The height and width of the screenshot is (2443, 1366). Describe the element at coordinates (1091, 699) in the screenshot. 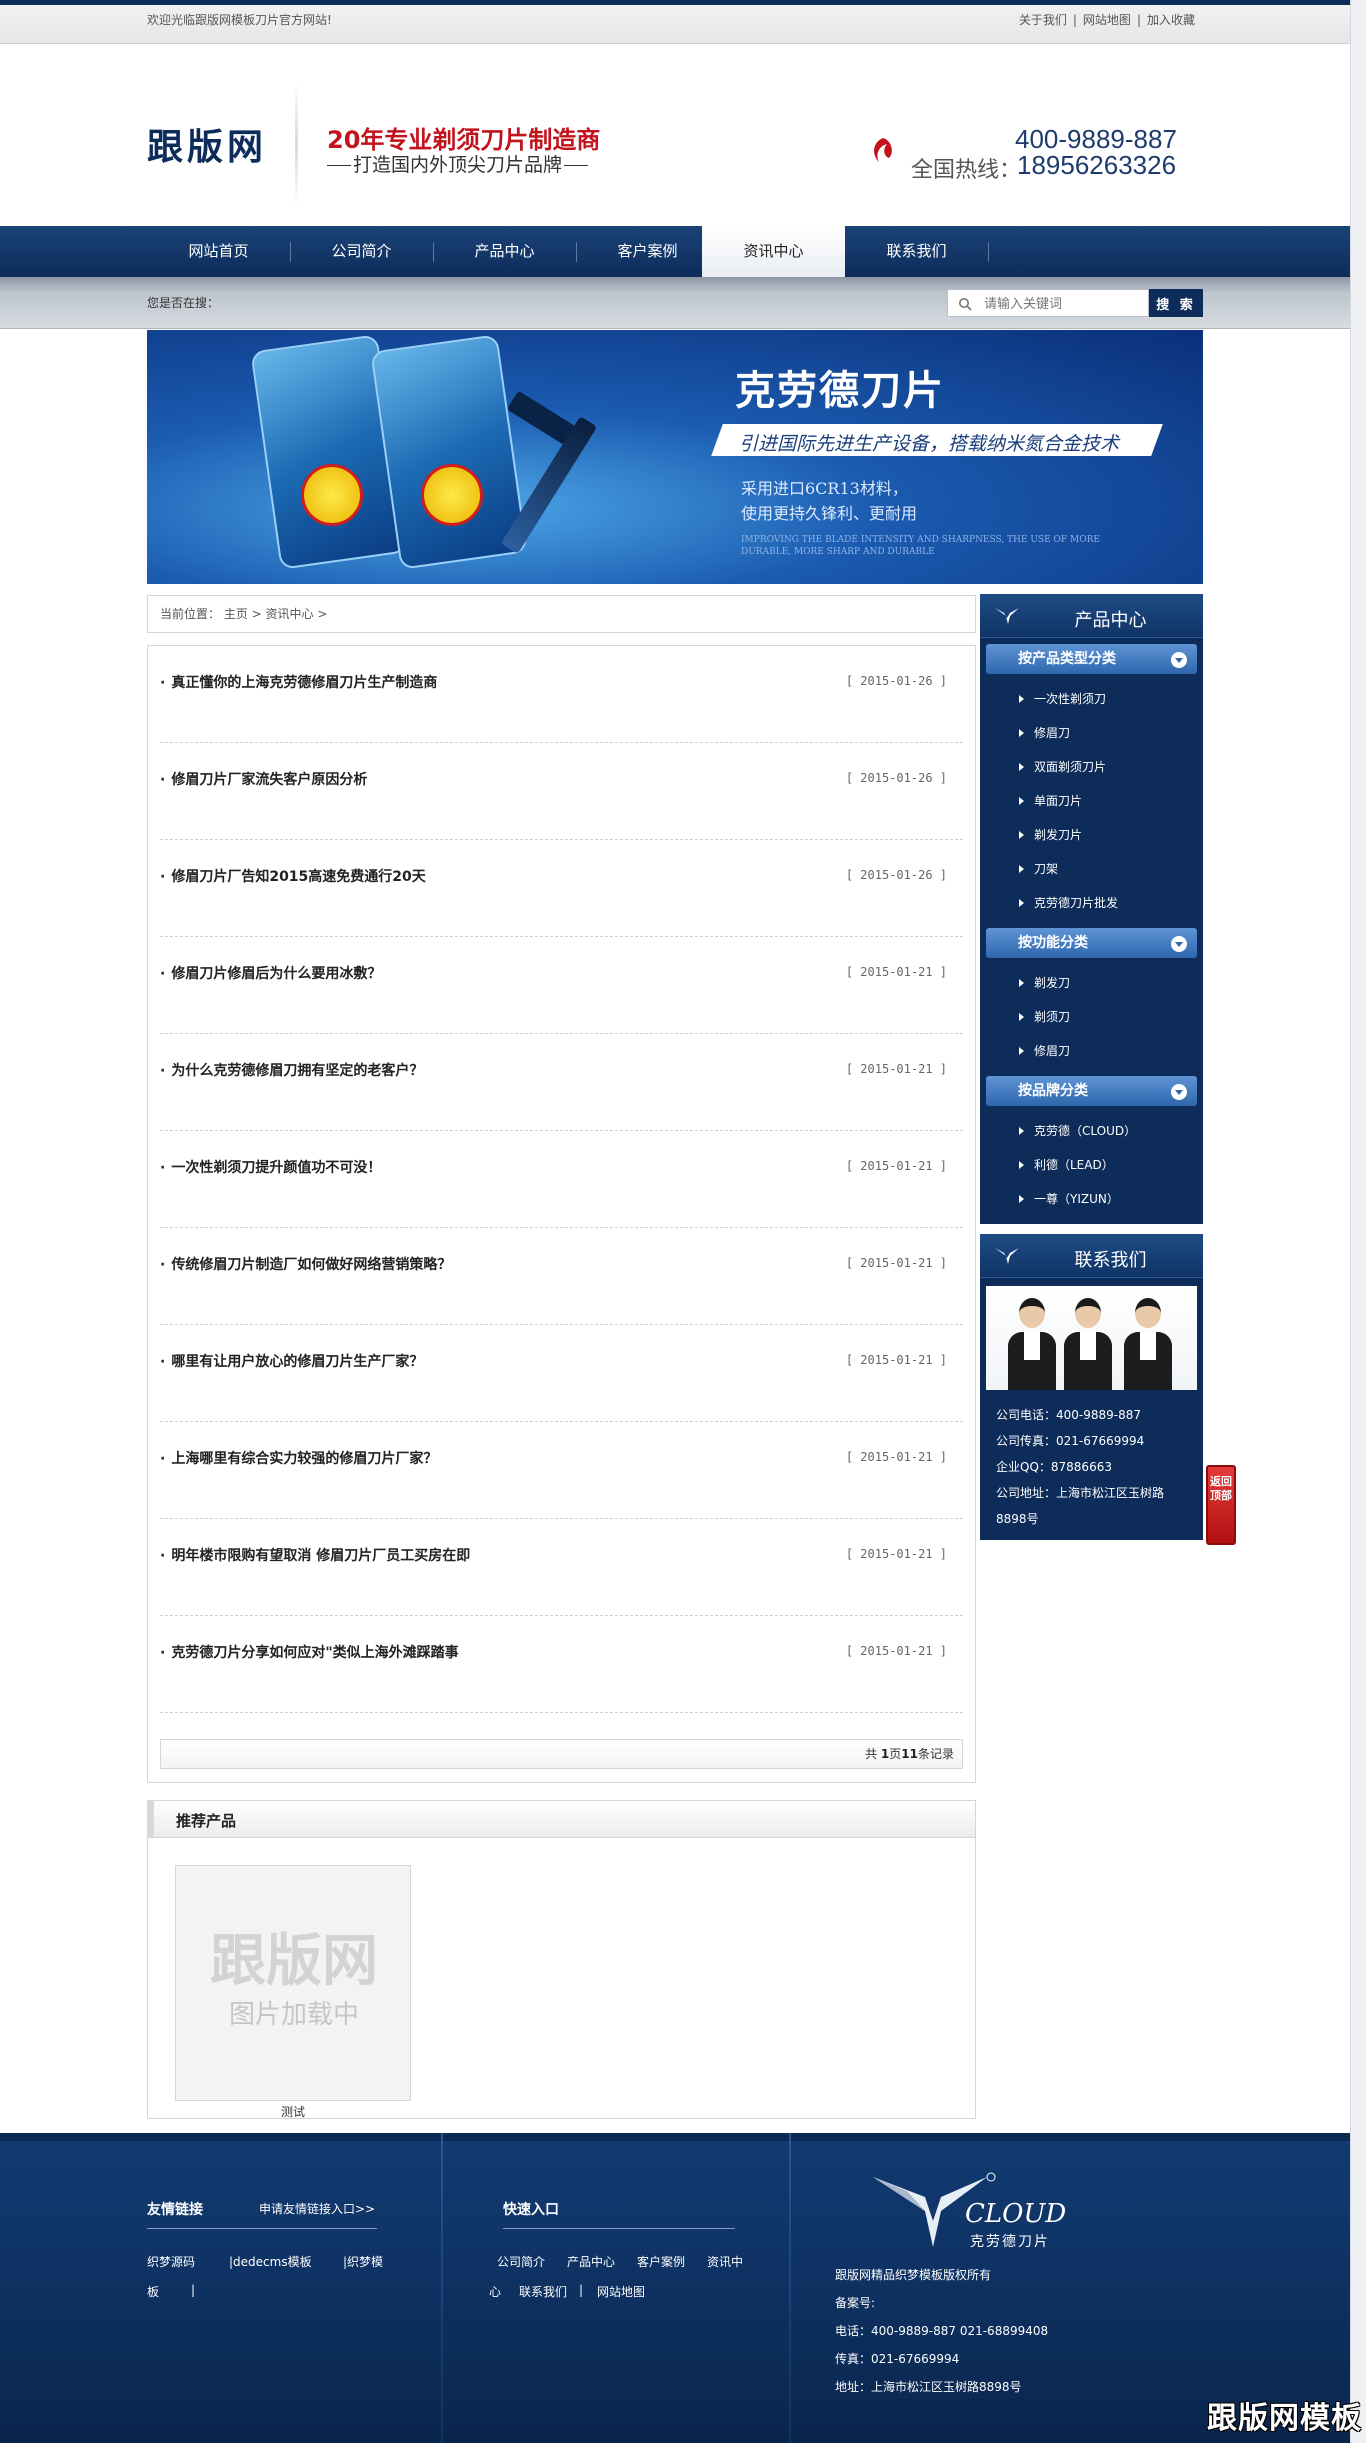

I see `category-link: 一次性剃须刀` at that location.